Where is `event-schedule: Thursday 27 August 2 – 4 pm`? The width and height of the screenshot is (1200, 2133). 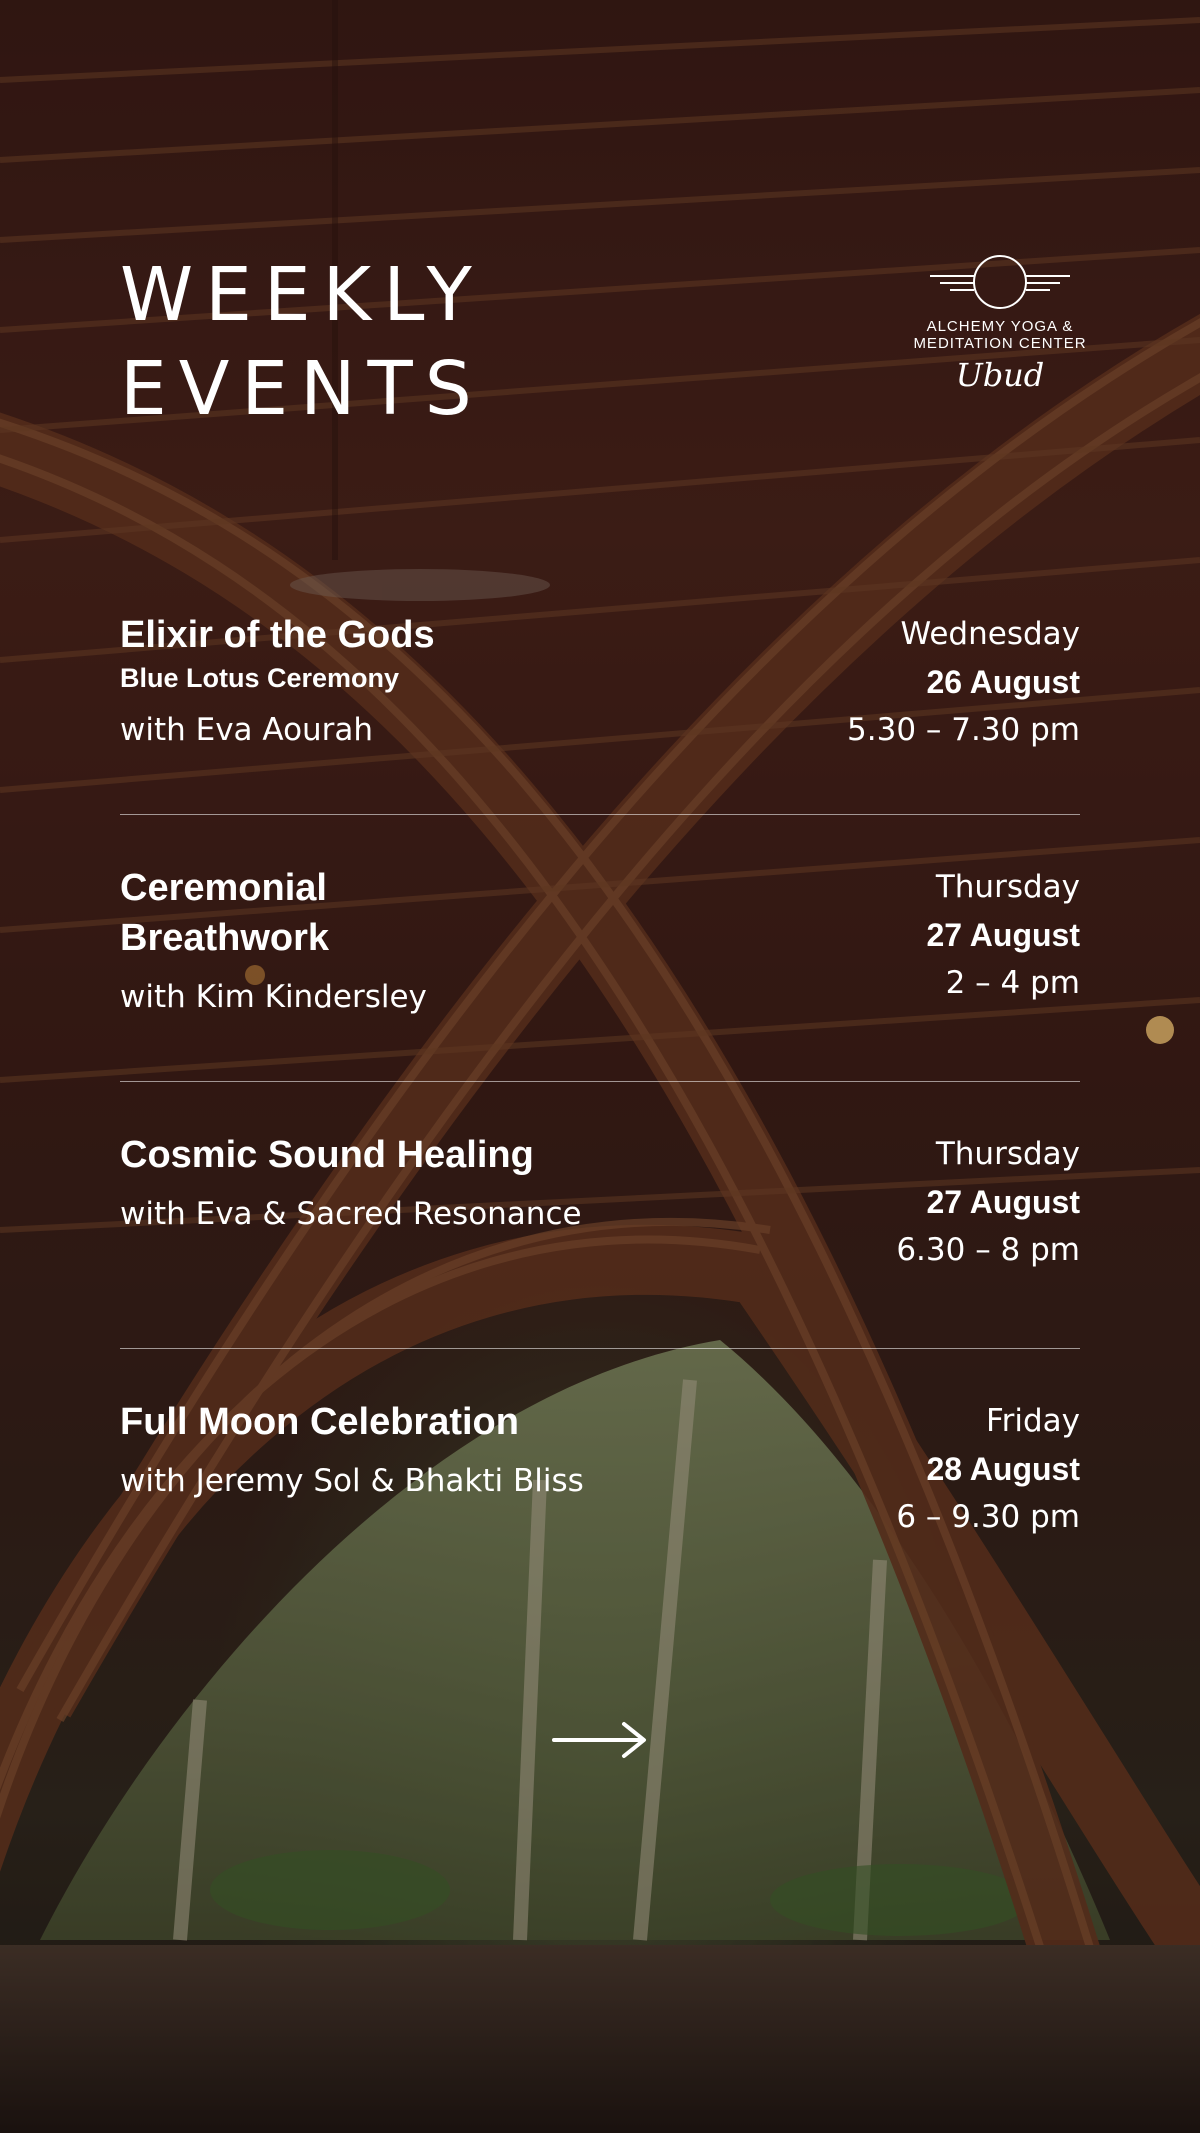 event-schedule: Thursday 27 August 2 – 4 pm is located at coordinates (1004, 948).